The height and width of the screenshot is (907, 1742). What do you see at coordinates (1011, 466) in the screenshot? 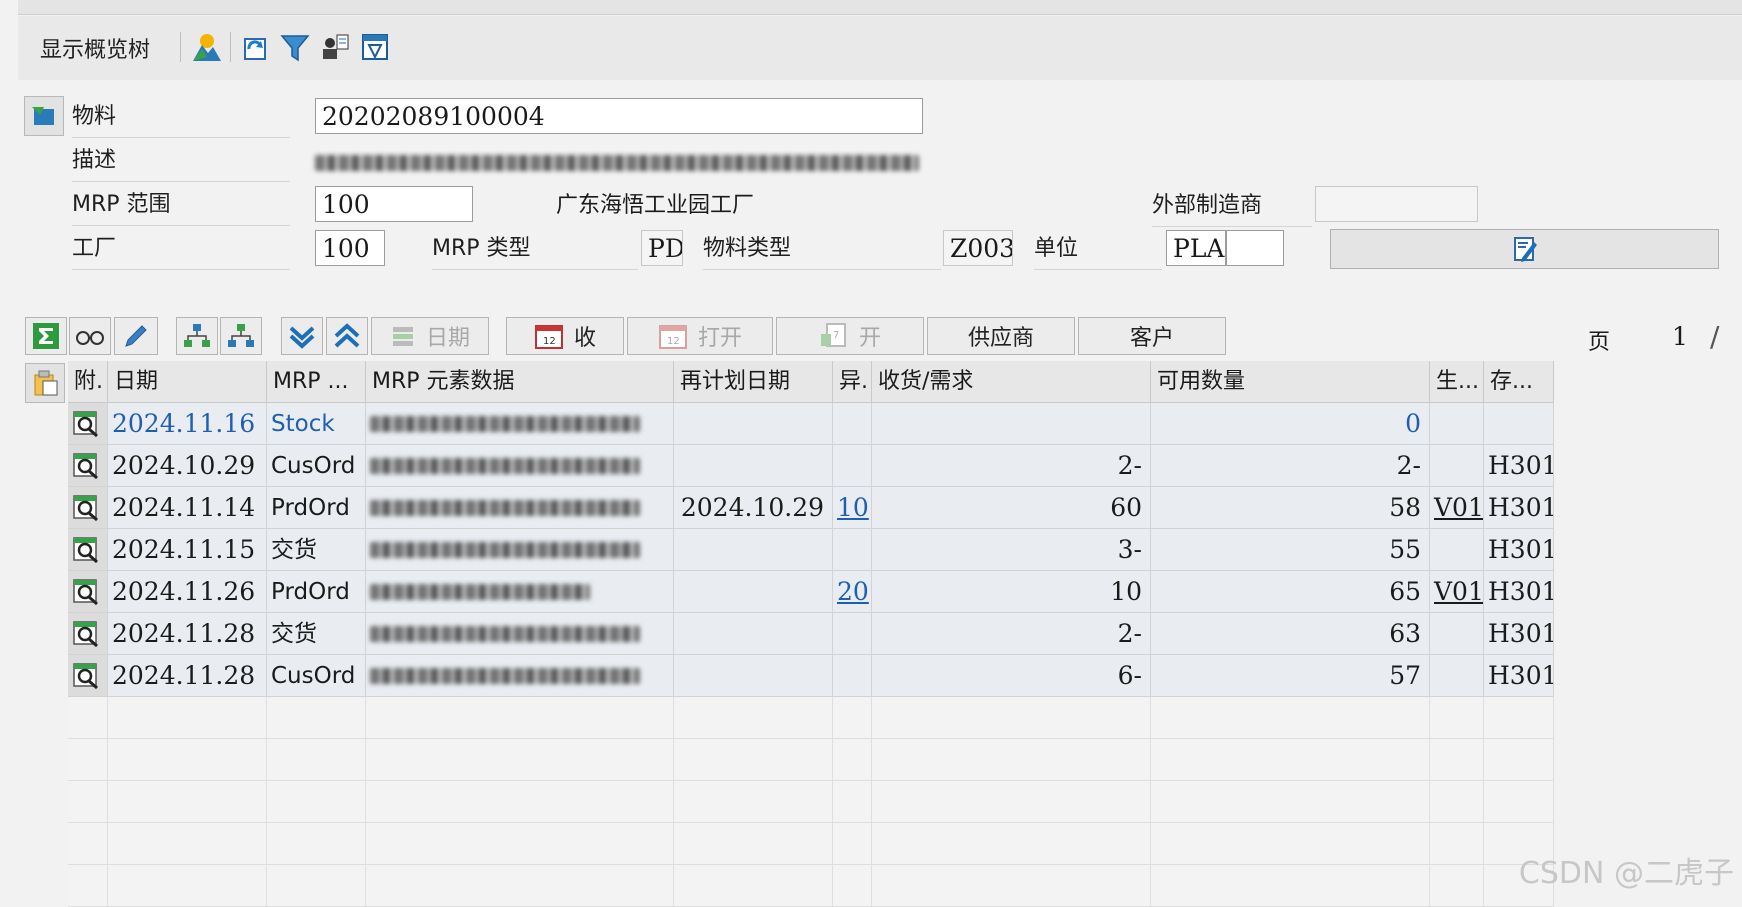
I see `table-cell: 2-` at bounding box center [1011, 466].